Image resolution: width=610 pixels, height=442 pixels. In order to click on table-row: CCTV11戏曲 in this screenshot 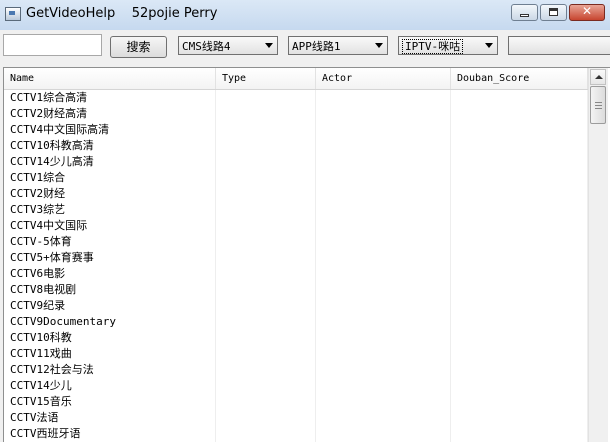, I will do `click(296, 354)`.